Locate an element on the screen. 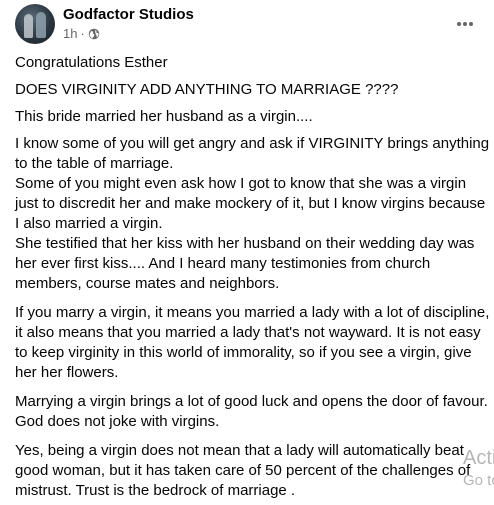 Image resolution: width=494 pixels, height=505 pixels. post-header: Godfactor Studios 1h · is located at coordinates (250, 24).